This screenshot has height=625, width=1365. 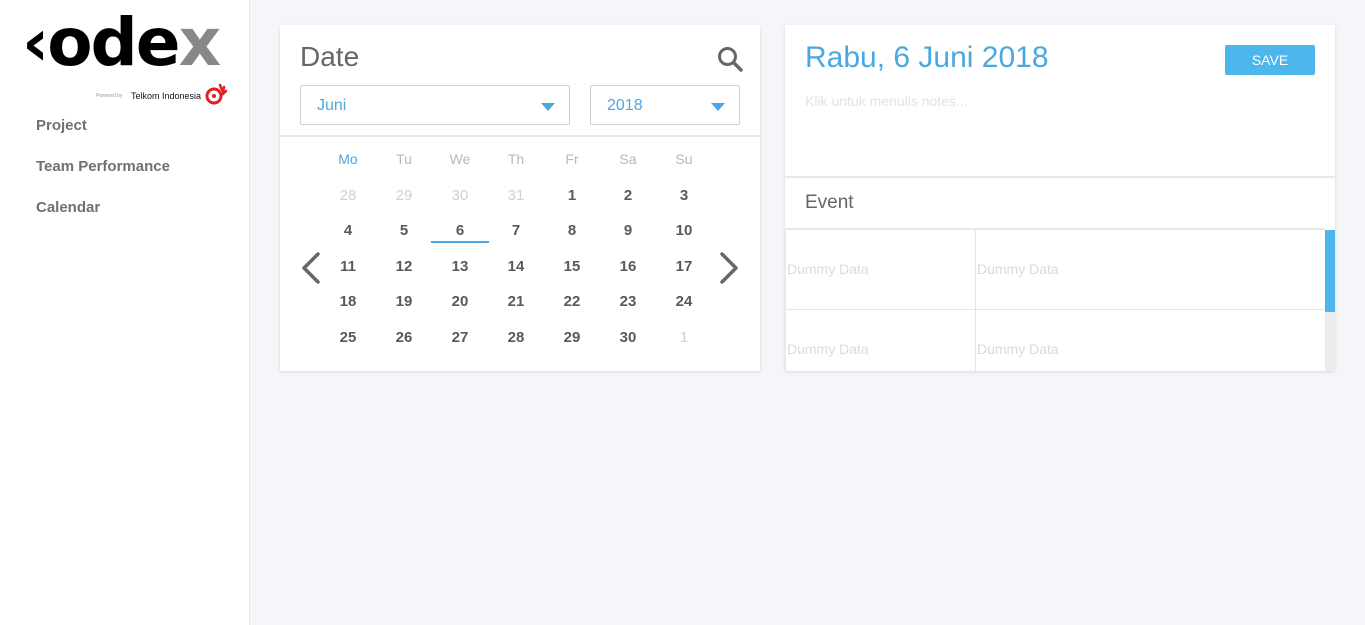 I want to click on sidebar-item-project: Project, so click(x=103, y=137).